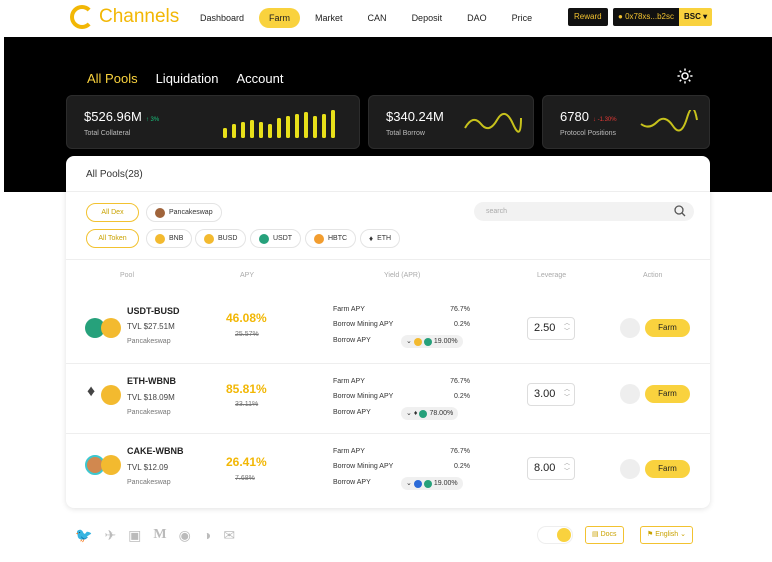 This screenshot has width=772, height=562. What do you see at coordinates (552, 275) in the screenshot?
I see `col-leverage: Leverage` at bounding box center [552, 275].